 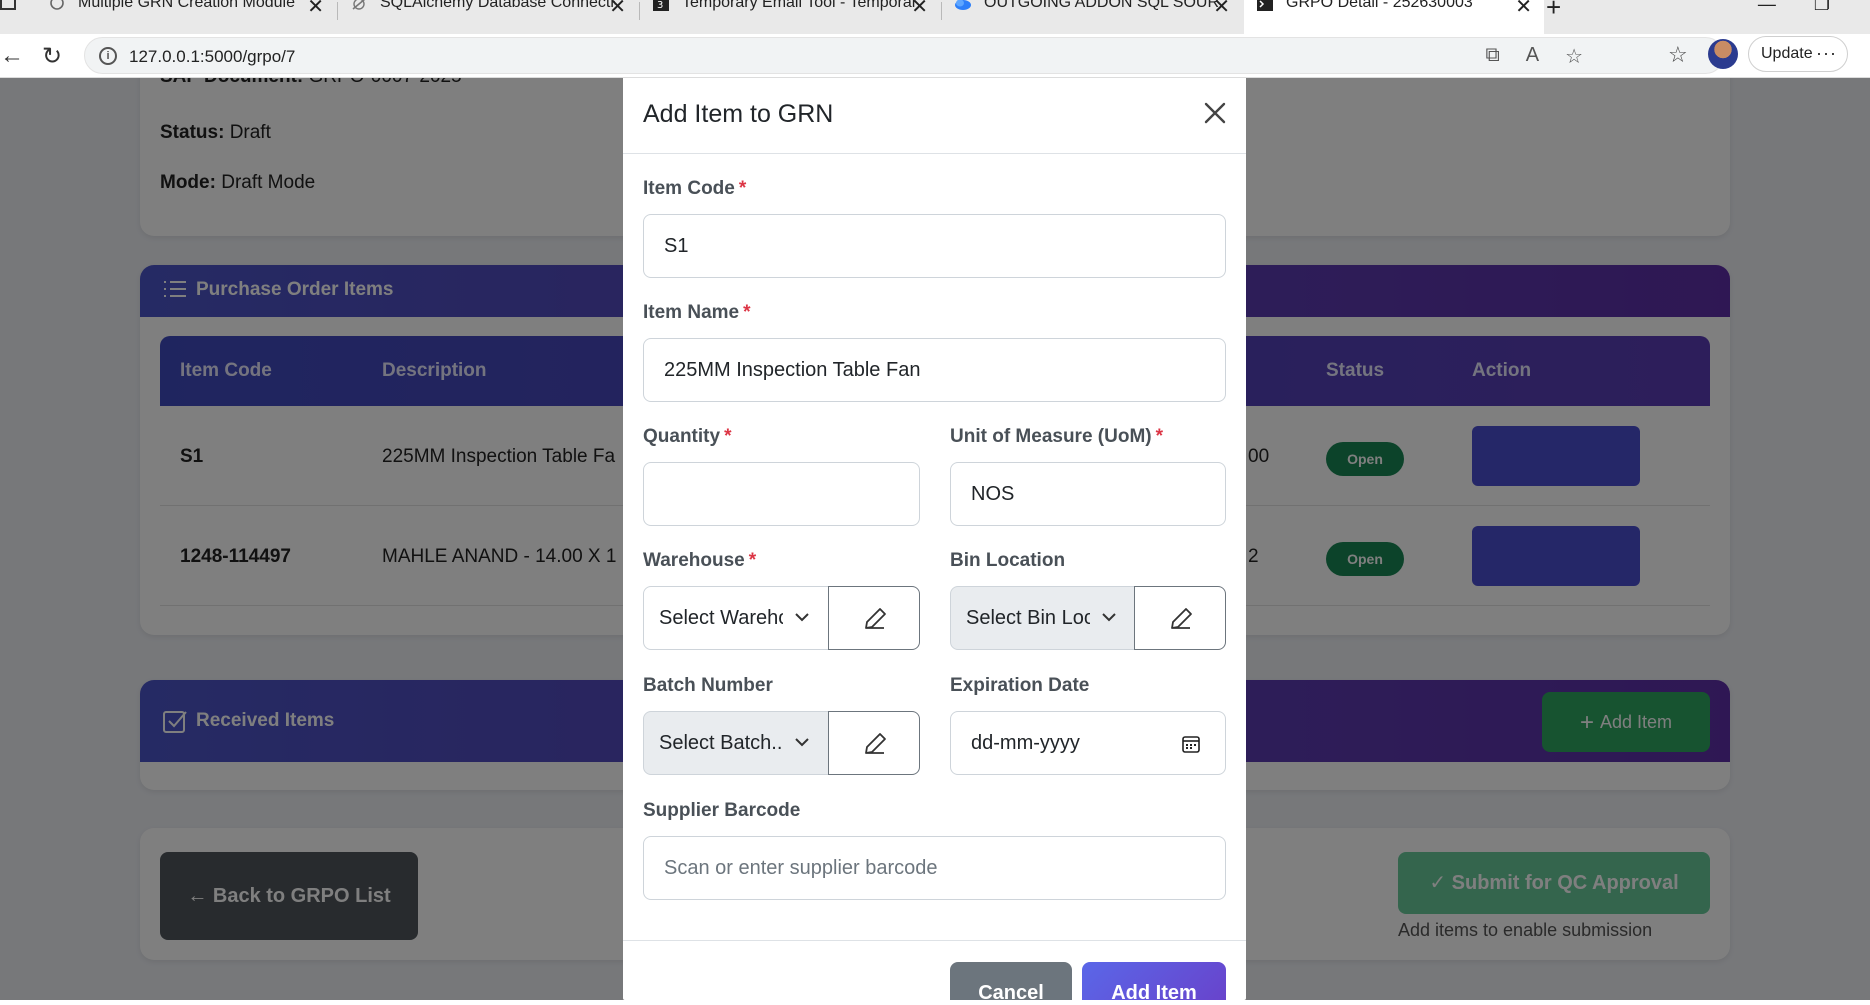 What do you see at coordinates (934, 940) in the screenshot?
I see `modal-footer-divider` at bounding box center [934, 940].